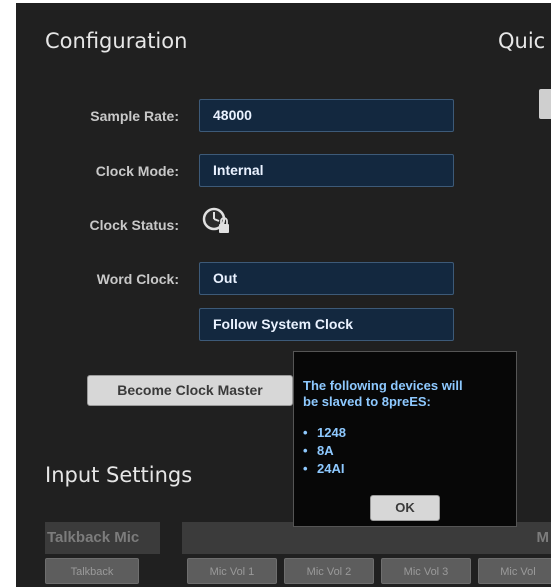 This screenshot has width=551, height=587. What do you see at coordinates (102, 538) in the screenshot?
I see `talkback-mic-header: Talkback Mic` at bounding box center [102, 538].